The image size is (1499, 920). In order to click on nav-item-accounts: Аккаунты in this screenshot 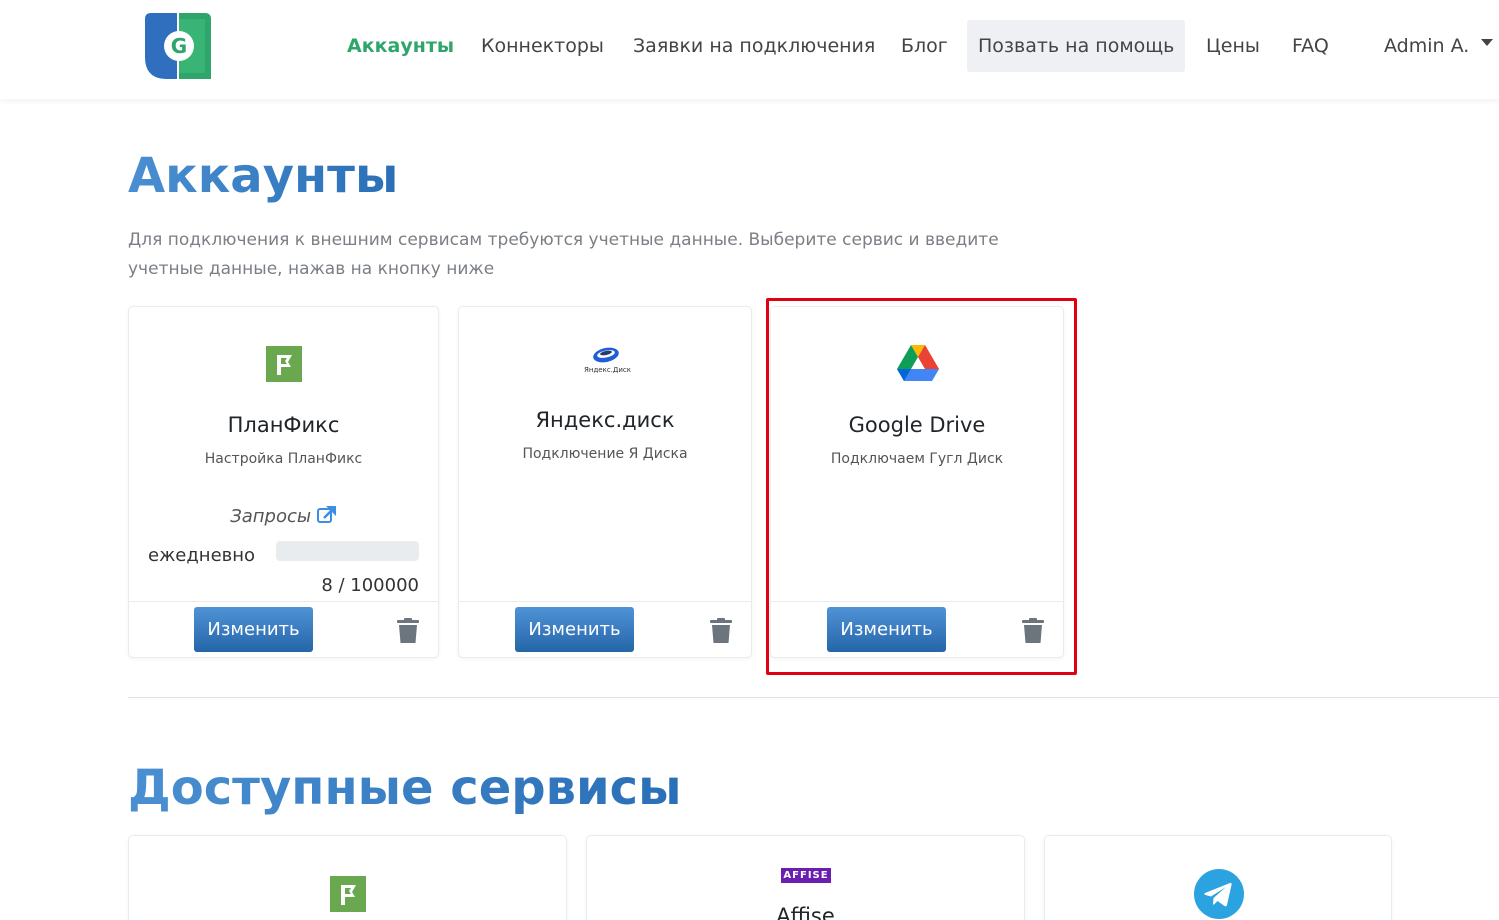, I will do `click(400, 46)`.